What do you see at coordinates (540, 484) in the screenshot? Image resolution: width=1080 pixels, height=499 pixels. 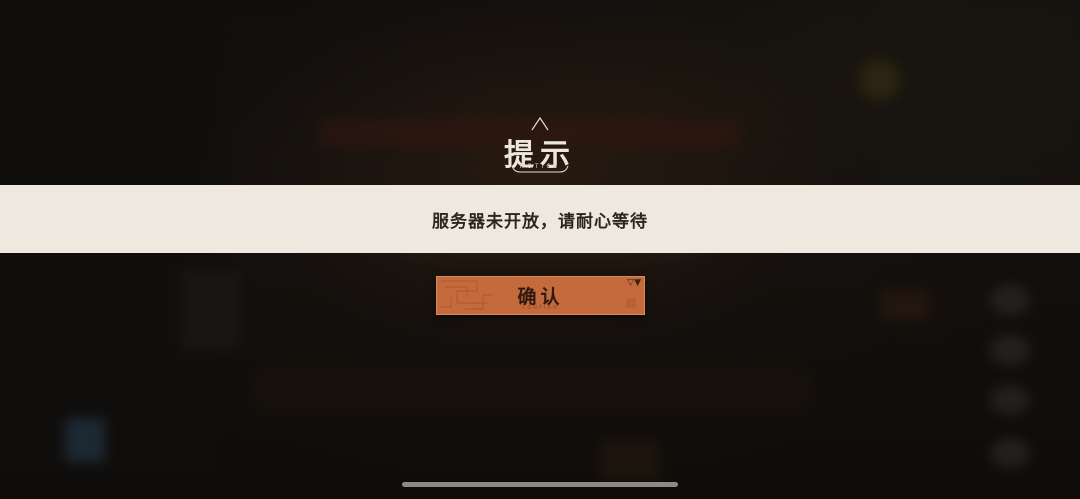 I see `home-indicator` at bounding box center [540, 484].